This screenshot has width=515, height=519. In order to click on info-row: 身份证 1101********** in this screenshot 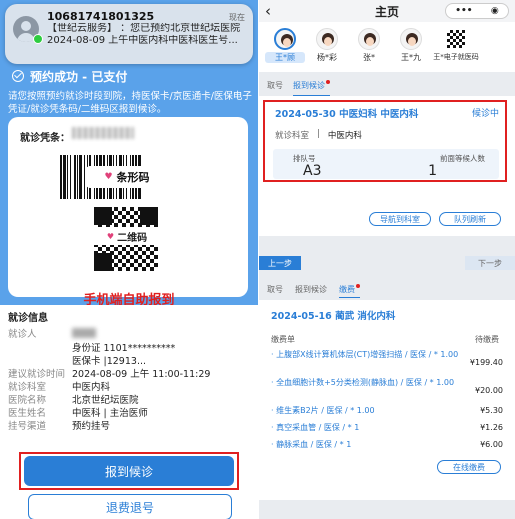, I will do `click(129, 348)`.